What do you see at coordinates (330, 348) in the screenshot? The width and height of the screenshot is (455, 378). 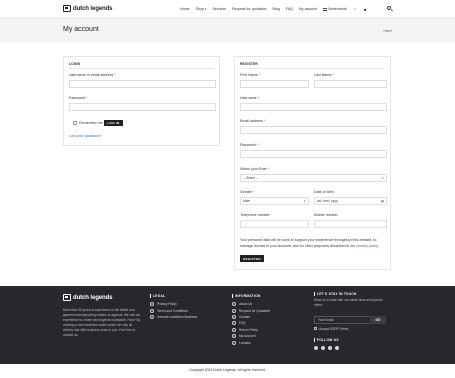 I see `pinterest-icon` at bounding box center [330, 348].